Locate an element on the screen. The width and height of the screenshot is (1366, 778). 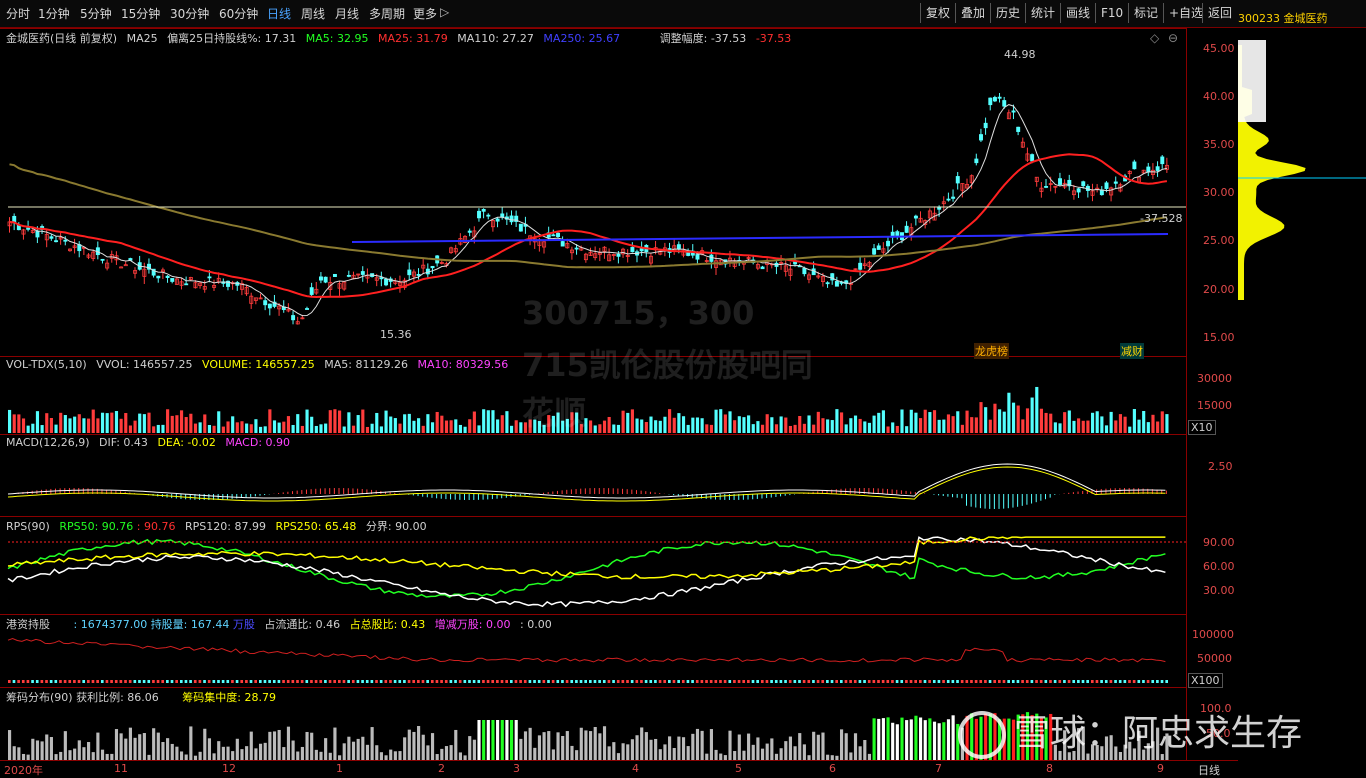
ma250-value: MA250: 25.67 is located at coordinates (582, 38).